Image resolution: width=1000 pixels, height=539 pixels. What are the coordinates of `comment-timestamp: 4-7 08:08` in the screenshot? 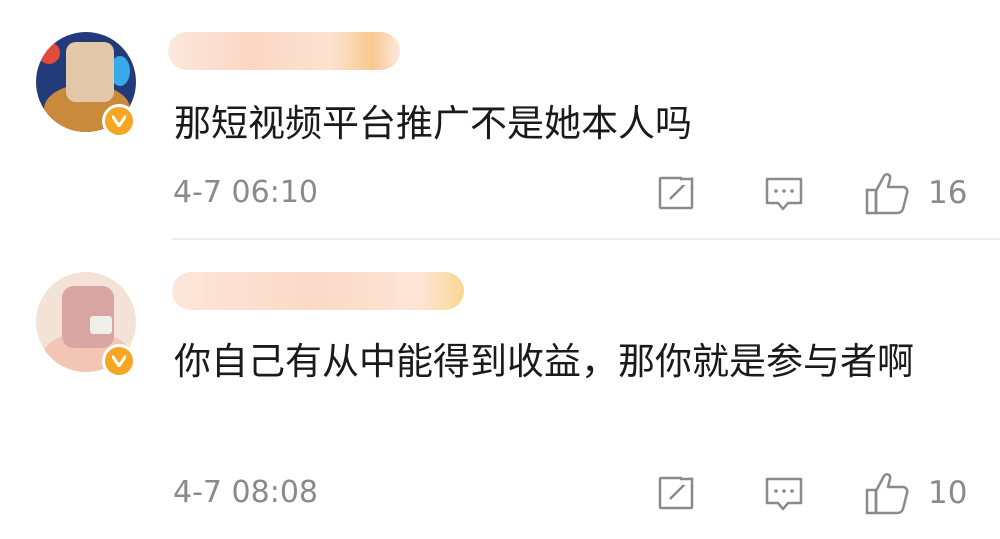 It's located at (245, 492).